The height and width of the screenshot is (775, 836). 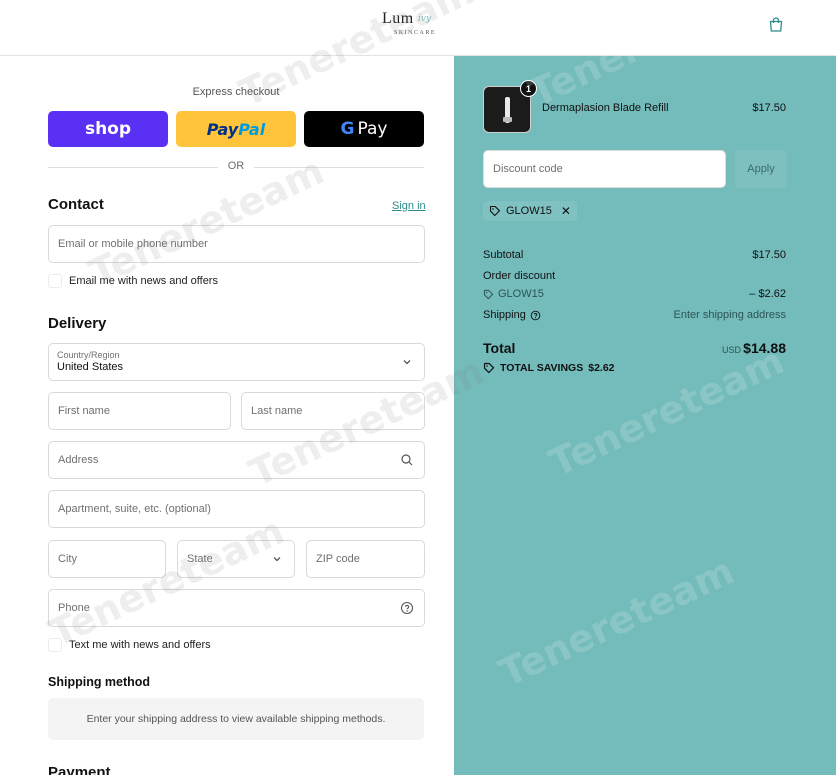 I want to click on paypal-button: Pay Pal, so click(x=236, y=129).